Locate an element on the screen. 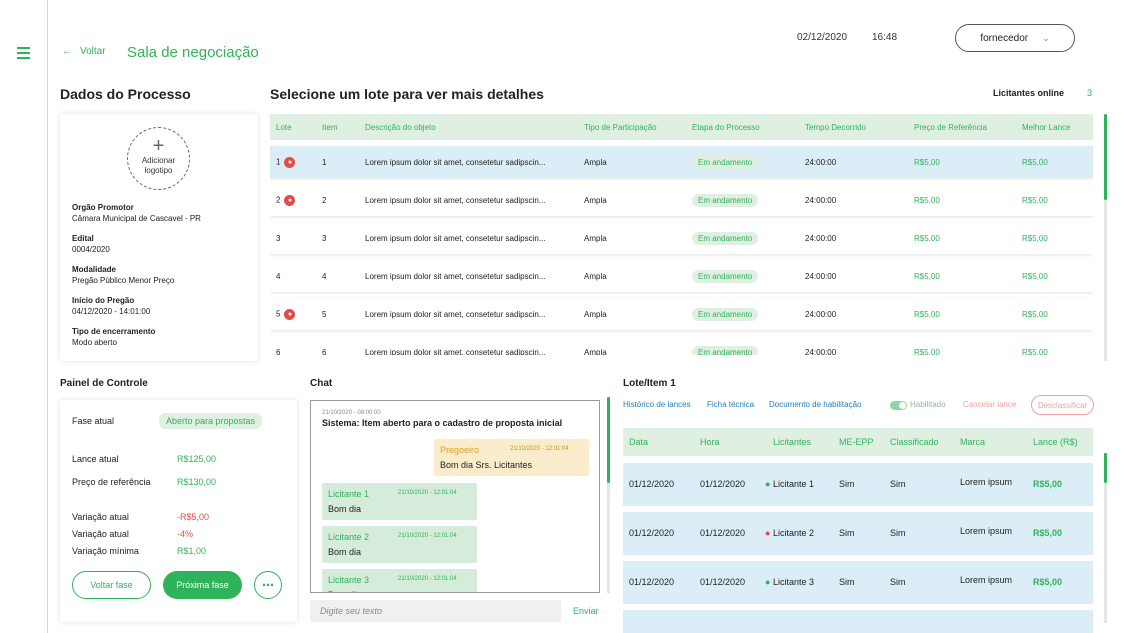 This screenshot has width=1130, height=633. col-hora: Hora is located at coordinates (710, 442).